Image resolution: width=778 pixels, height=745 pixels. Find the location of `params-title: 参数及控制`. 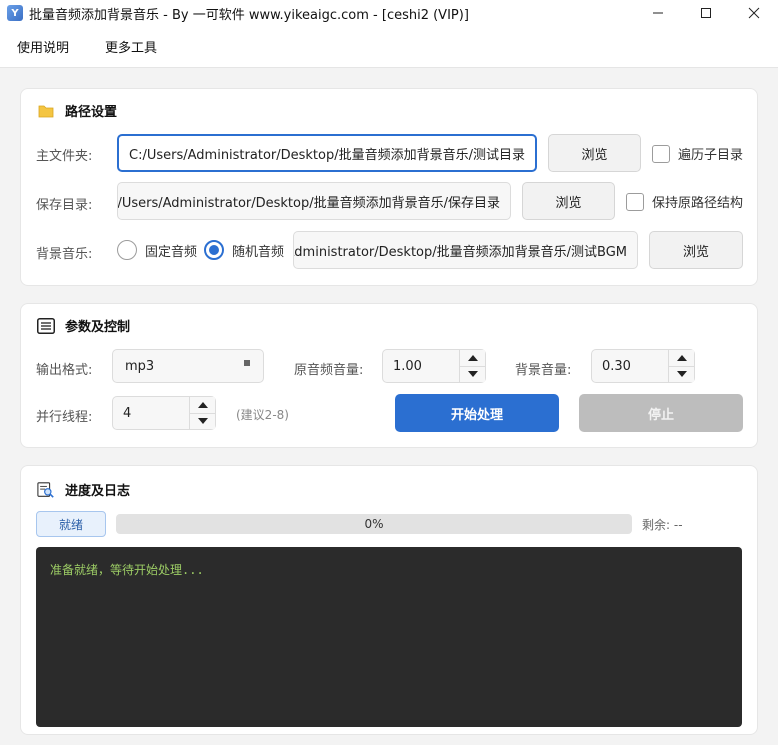

params-title: 参数及控制 is located at coordinates (83, 325).